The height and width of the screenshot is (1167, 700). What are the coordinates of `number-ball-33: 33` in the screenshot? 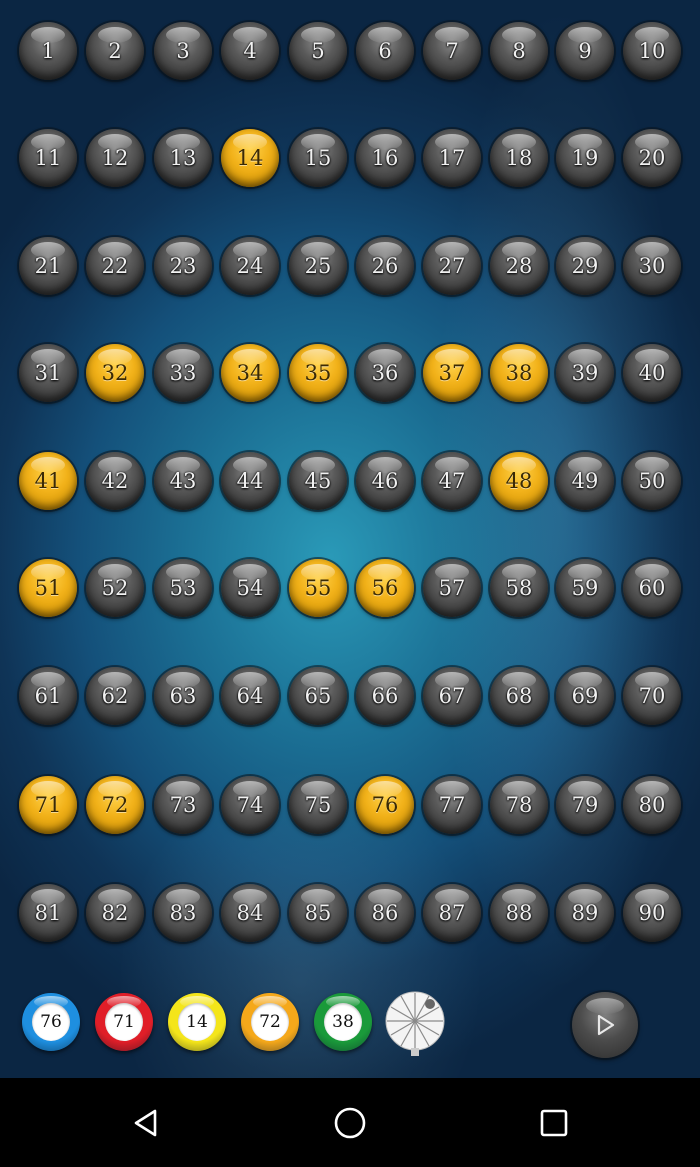 It's located at (183, 373).